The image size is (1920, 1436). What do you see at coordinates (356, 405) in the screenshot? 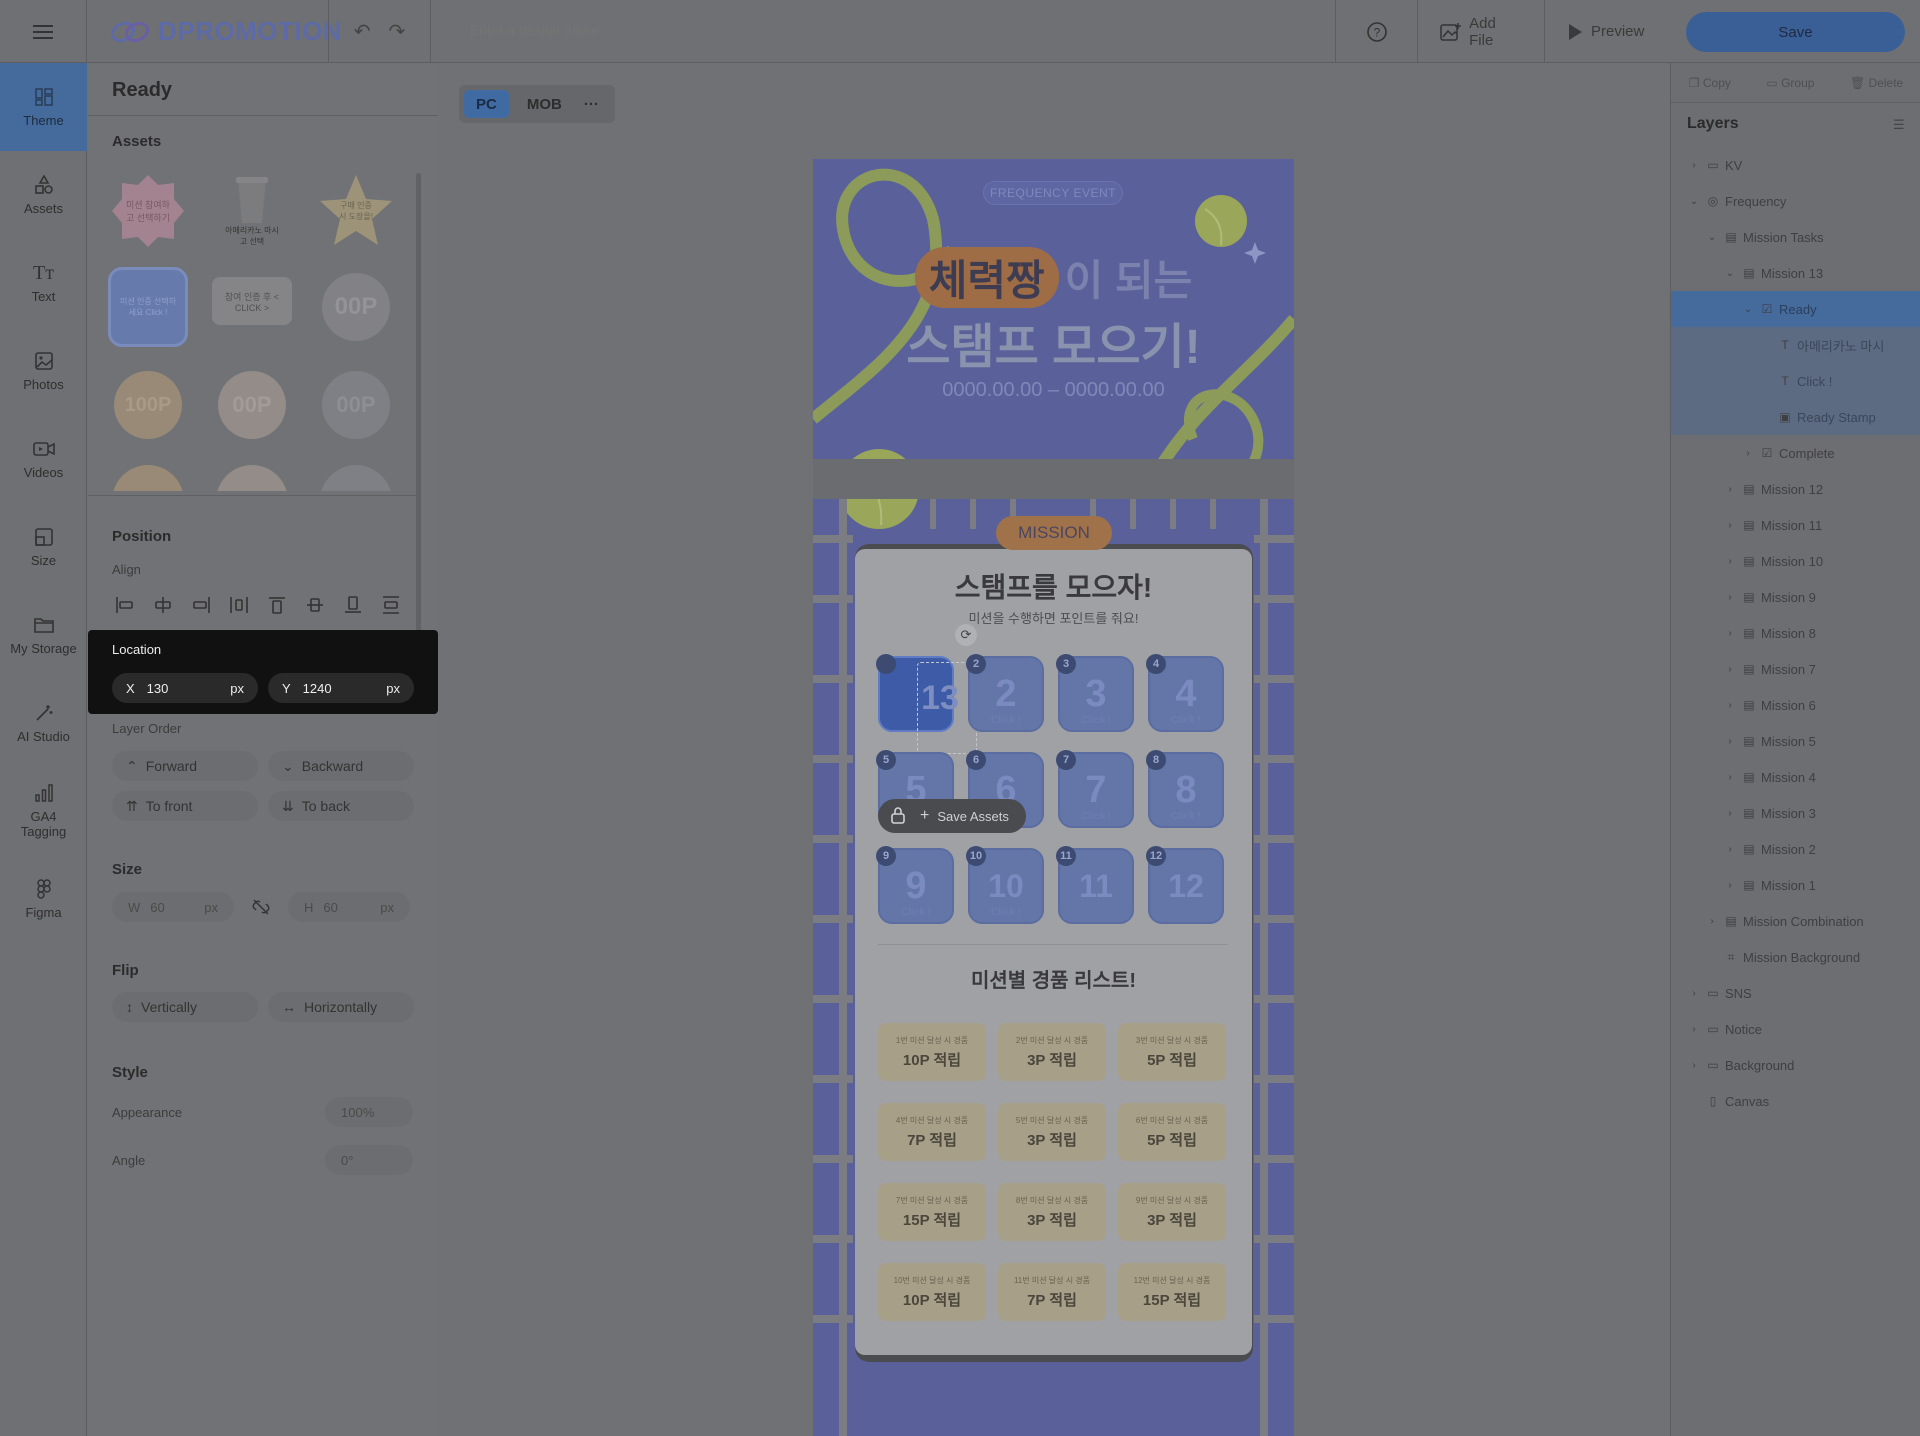
I see `asset-item: 00P` at bounding box center [356, 405].